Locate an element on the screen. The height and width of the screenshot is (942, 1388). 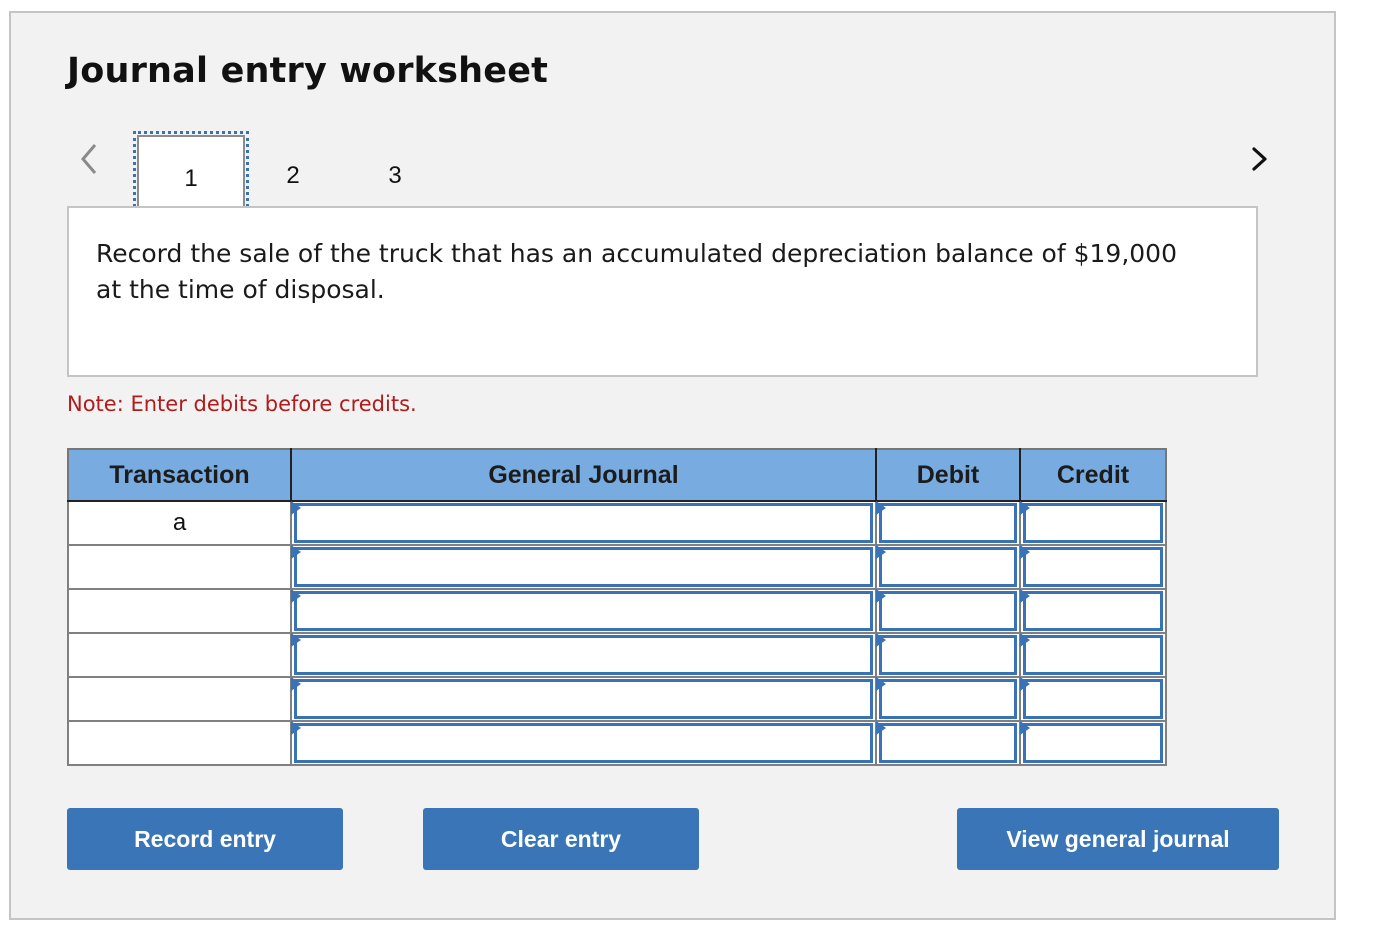
note-text: Note: Enter debits before credits. is located at coordinates (242, 404).